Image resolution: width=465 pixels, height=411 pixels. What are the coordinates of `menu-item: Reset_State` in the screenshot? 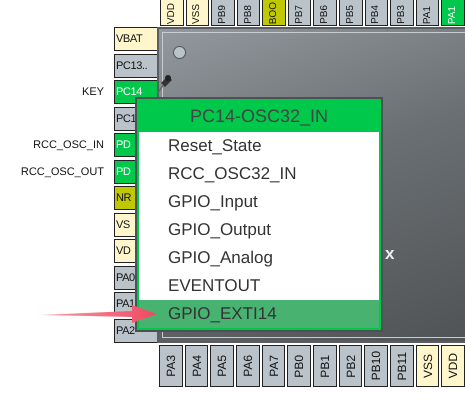 It's located at (259, 146).